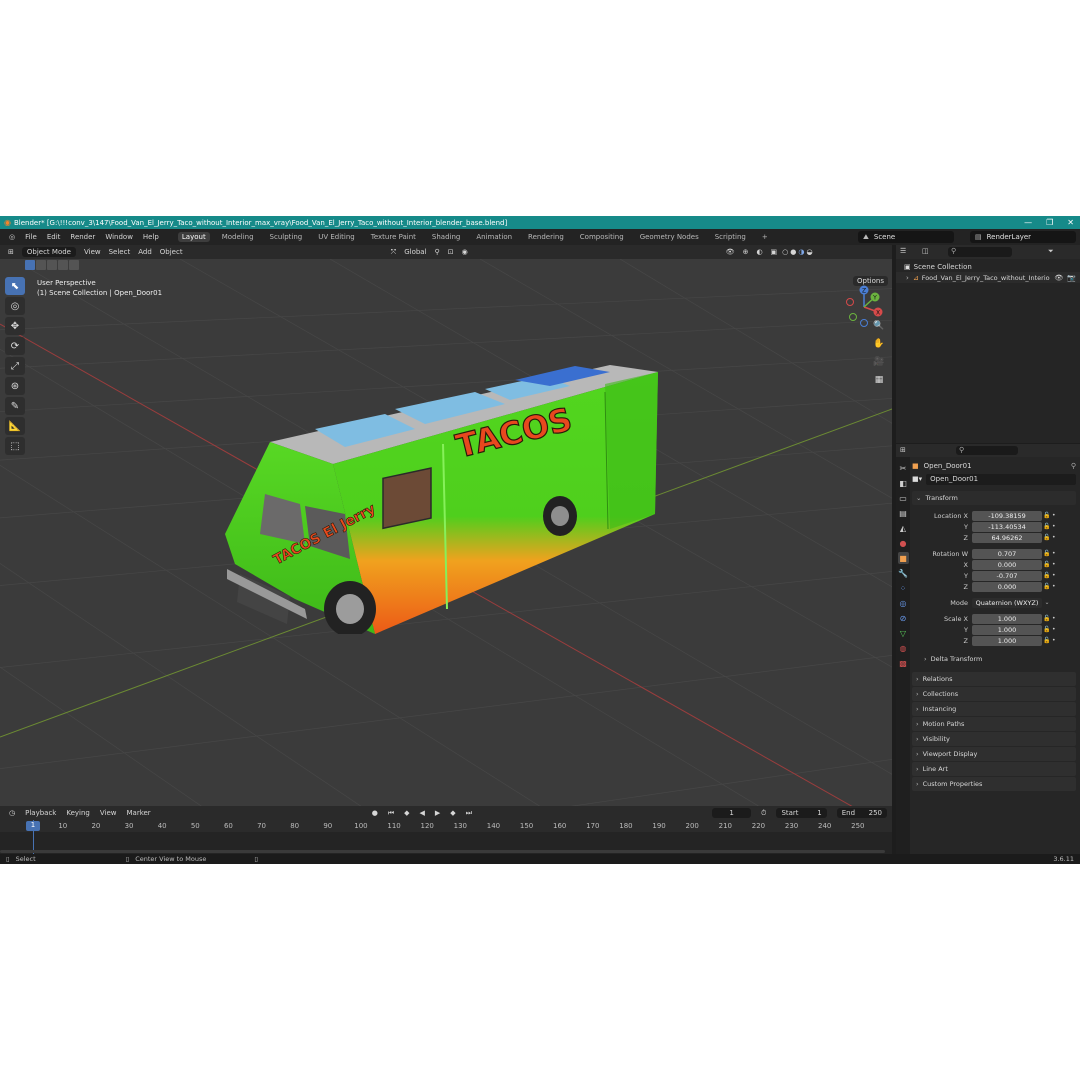  What do you see at coordinates (879, 379) in the screenshot?
I see `ortho-toggle-icon: ▦` at bounding box center [879, 379].